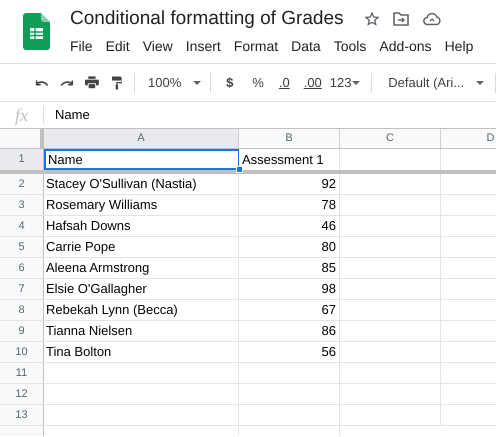 The width and height of the screenshot is (496, 437). Describe the element at coordinates (284, 82) in the screenshot. I see `decrease-decimals-button: .0` at that location.